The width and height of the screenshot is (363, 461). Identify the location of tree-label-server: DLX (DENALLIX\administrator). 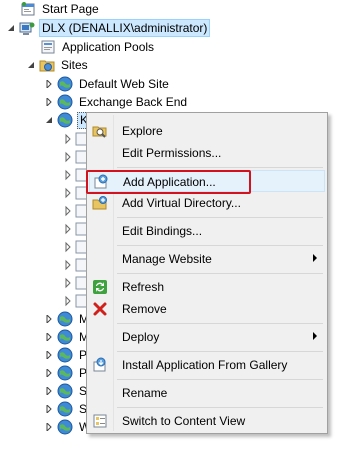
(125, 28).